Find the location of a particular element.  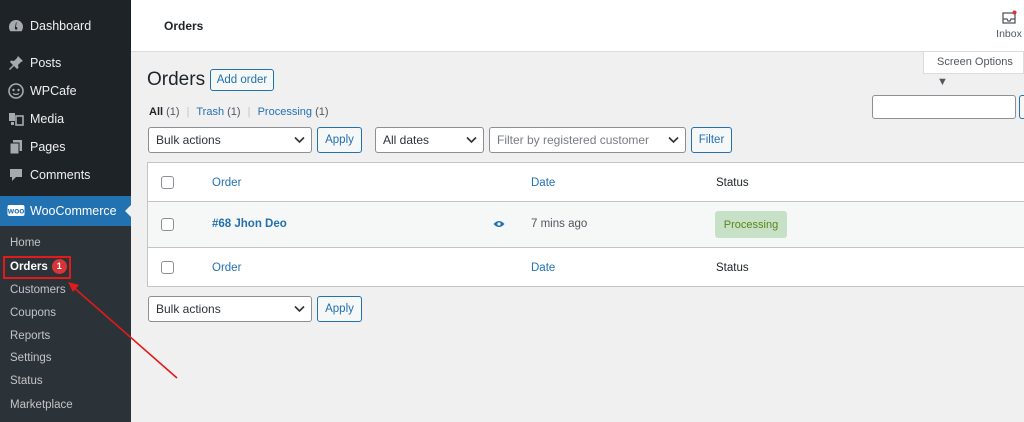

submenu-label: Home is located at coordinates (25, 243).